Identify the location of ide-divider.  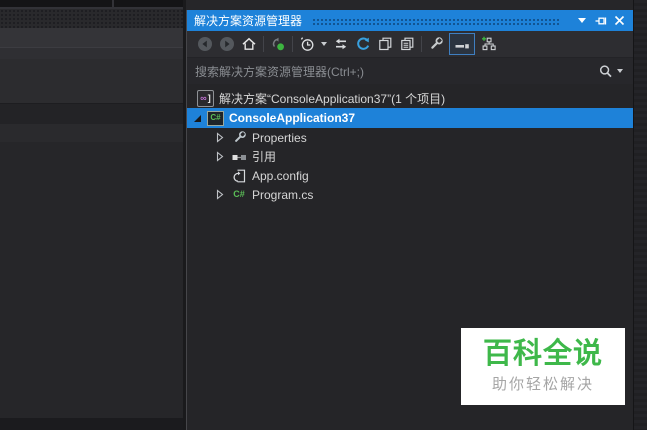
(113, 4).